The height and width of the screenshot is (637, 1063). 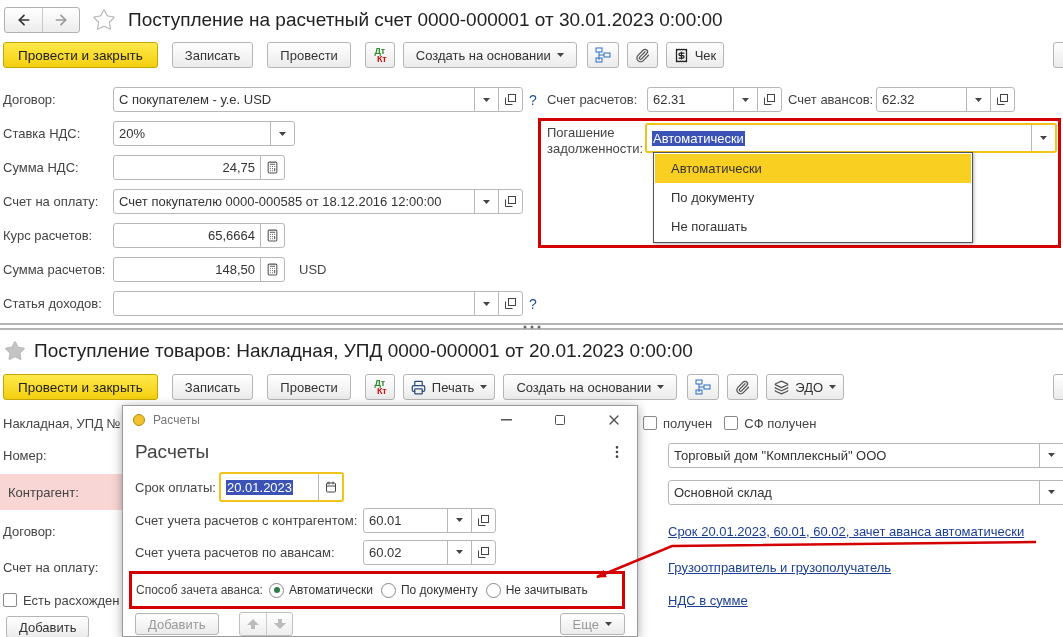 I want to click on field-label: Счет учета расчетов с контрагентом:, so click(x=247, y=520).